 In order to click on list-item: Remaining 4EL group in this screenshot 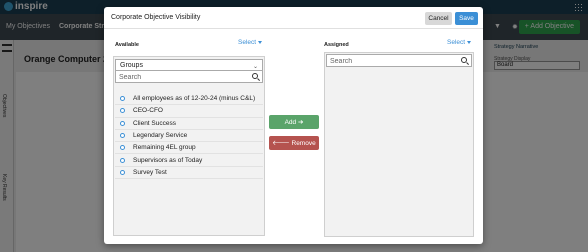, I will do `click(189, 148)`.